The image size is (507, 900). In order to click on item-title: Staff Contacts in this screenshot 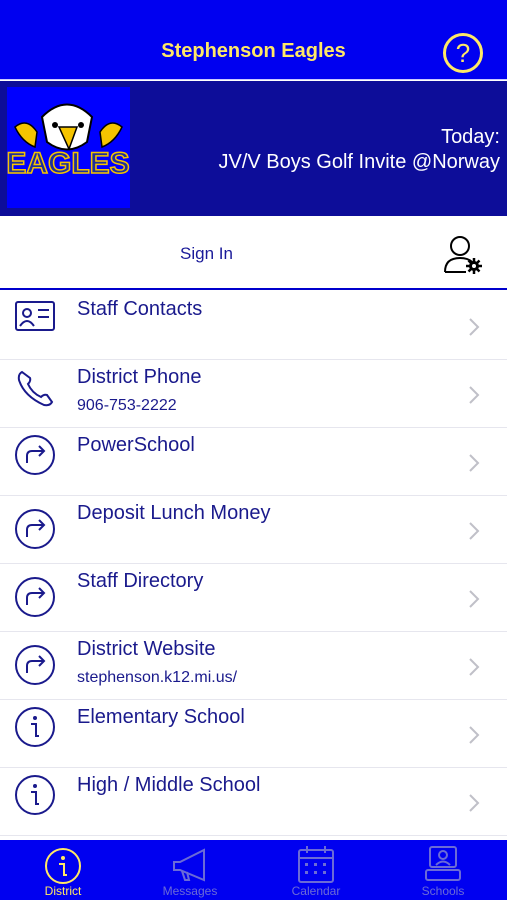, I will do `click(140, 309)`.